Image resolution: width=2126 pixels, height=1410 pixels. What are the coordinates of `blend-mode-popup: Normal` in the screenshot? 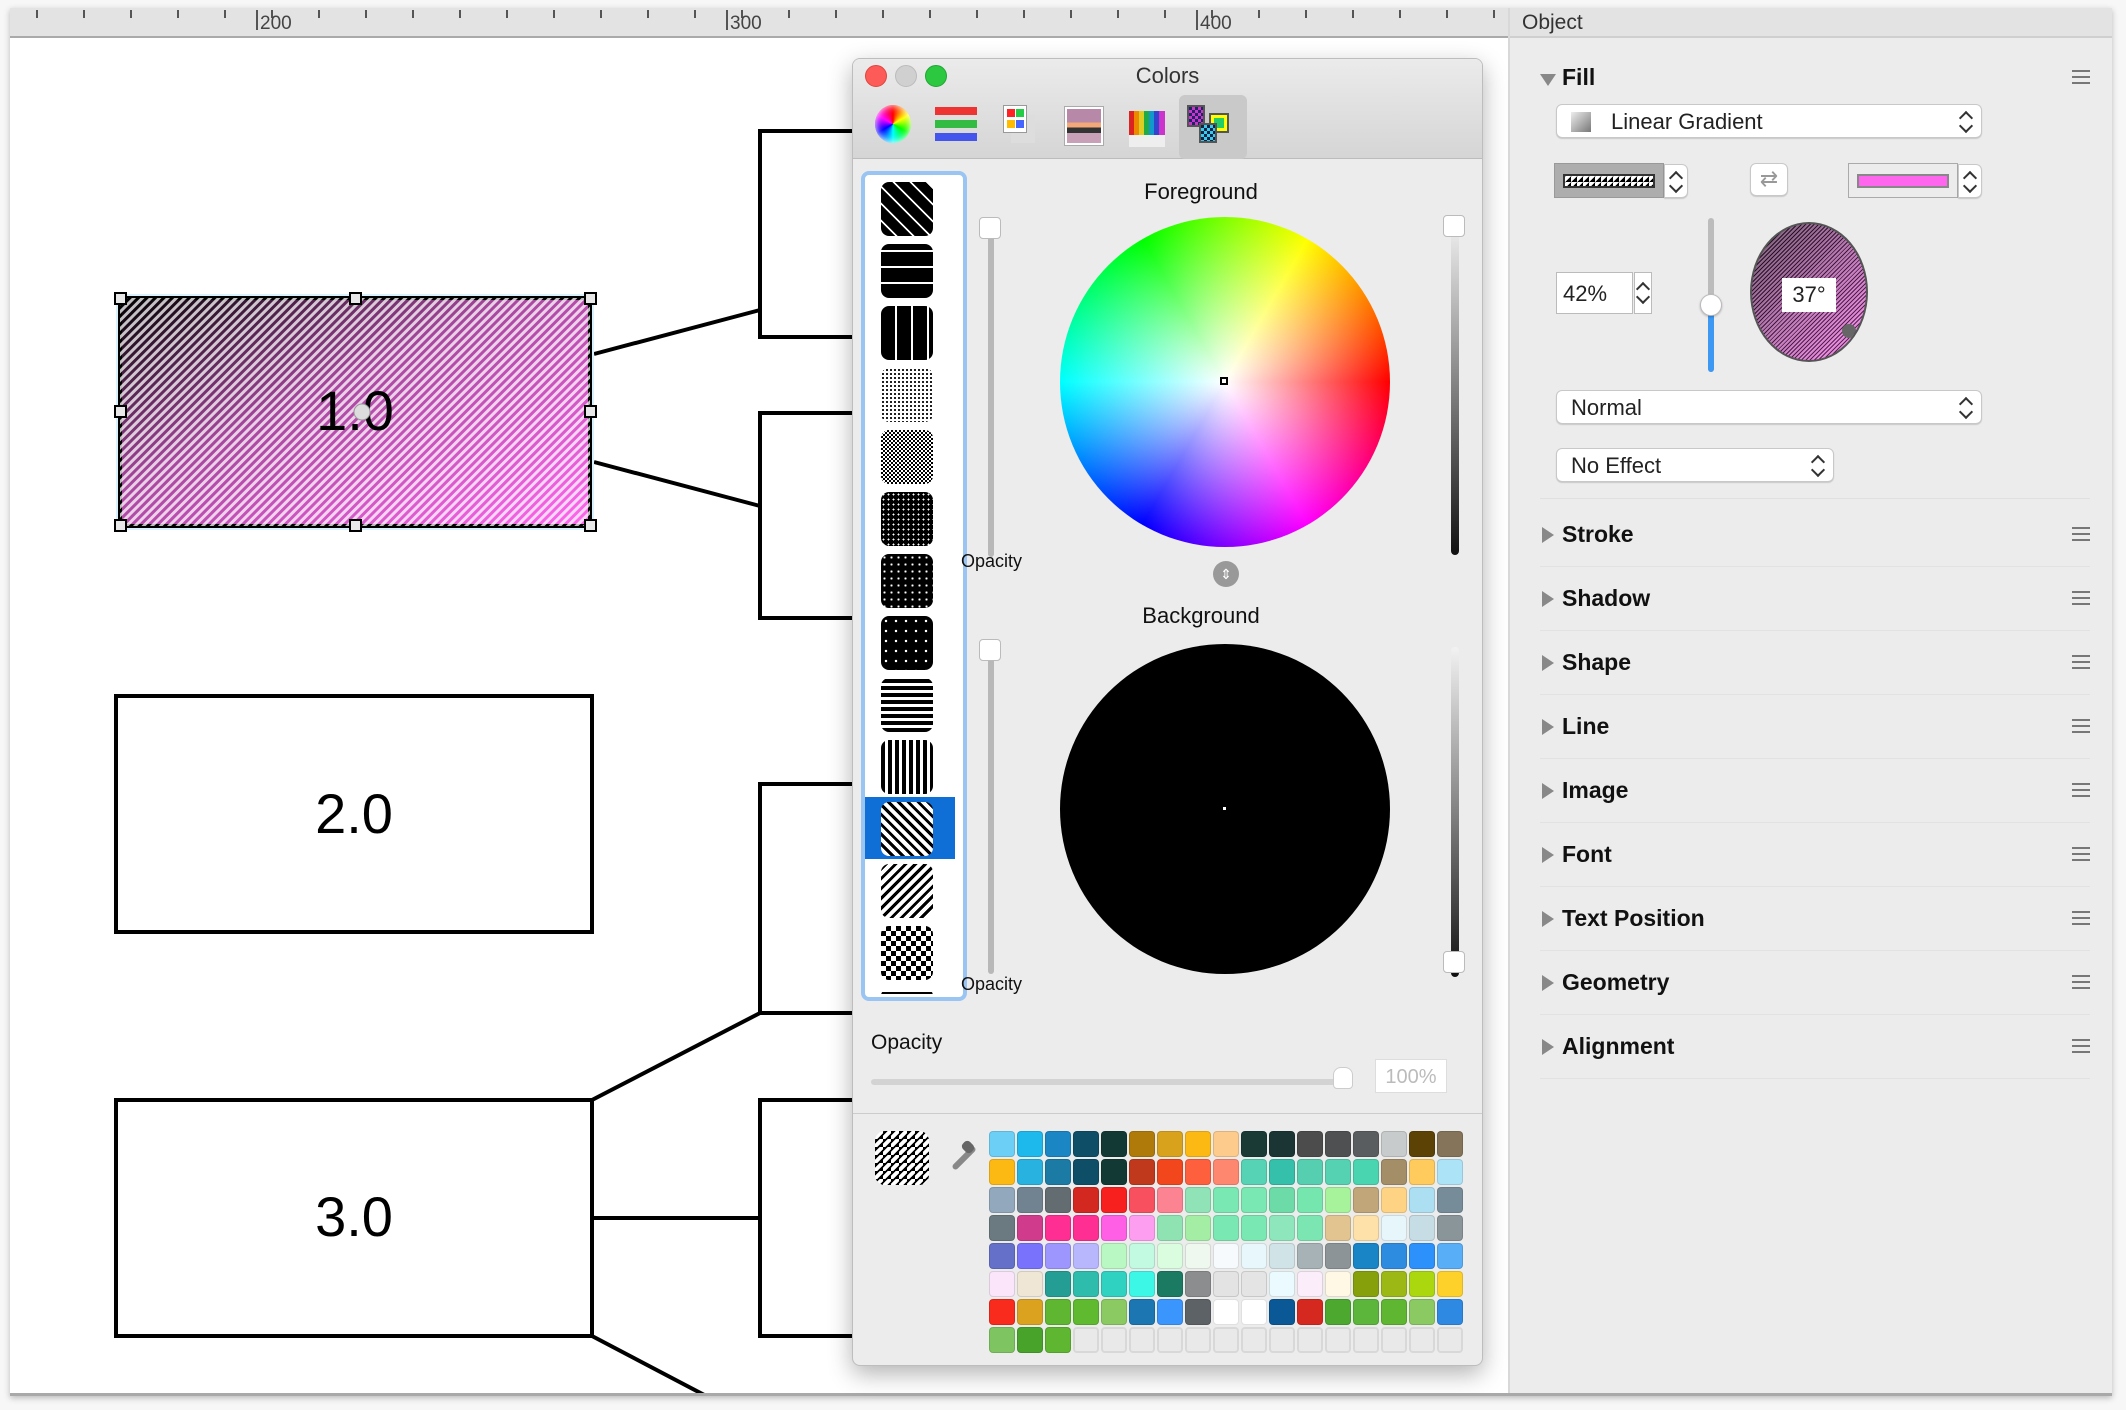 It's located at (1769, 407).